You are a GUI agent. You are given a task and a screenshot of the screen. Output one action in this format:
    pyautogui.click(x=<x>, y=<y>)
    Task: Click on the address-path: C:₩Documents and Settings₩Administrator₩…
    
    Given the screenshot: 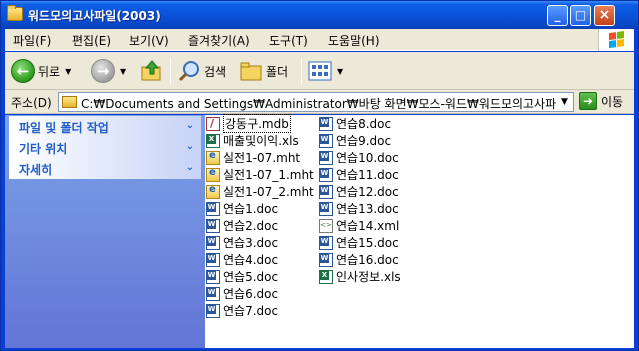 What is the action you would take?
    pyautogui.click(x=324, y=104)
    